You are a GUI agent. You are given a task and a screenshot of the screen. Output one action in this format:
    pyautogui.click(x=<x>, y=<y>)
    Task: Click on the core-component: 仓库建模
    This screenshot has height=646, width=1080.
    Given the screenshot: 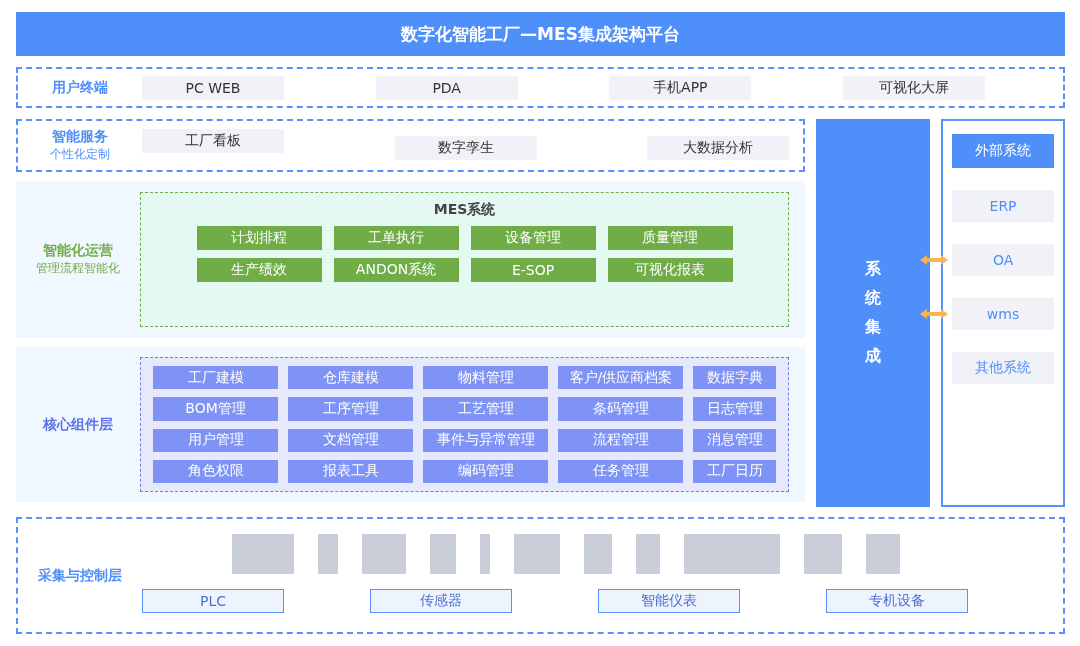 What is the action you would take?
    pyautogui.click(x=351, y=378)
    